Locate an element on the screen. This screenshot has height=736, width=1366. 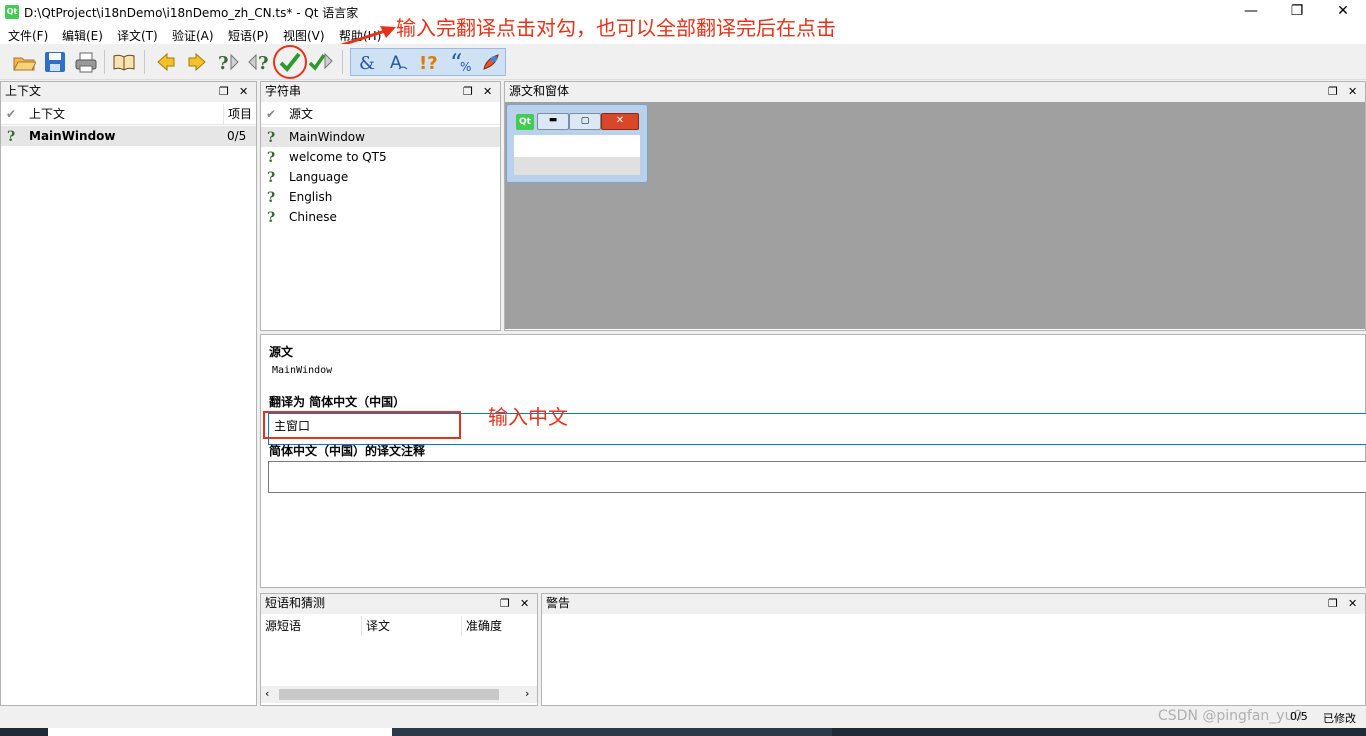
next-icon is located at coordinates (197, 62).